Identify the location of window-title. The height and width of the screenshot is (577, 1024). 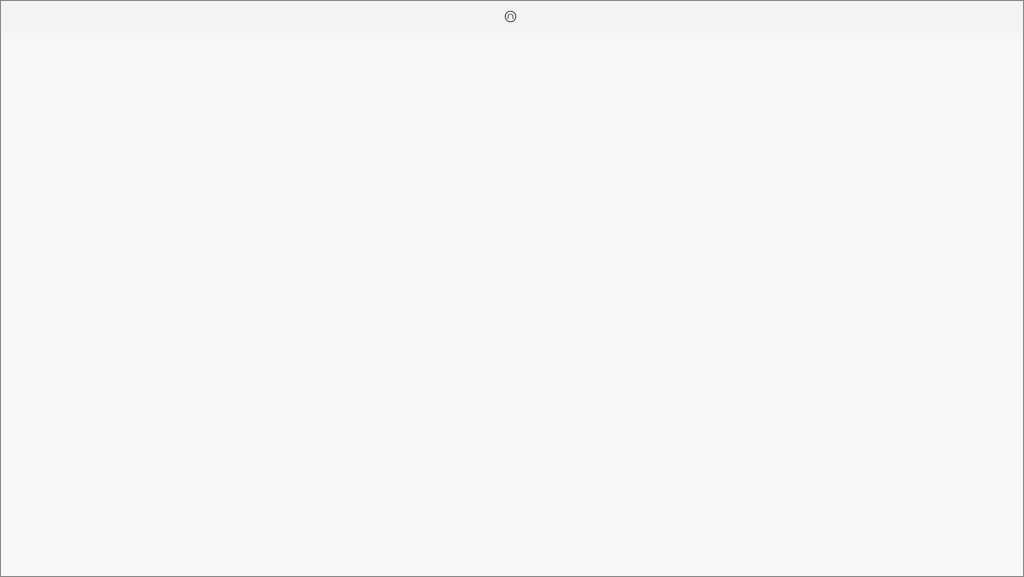
(512, 17).